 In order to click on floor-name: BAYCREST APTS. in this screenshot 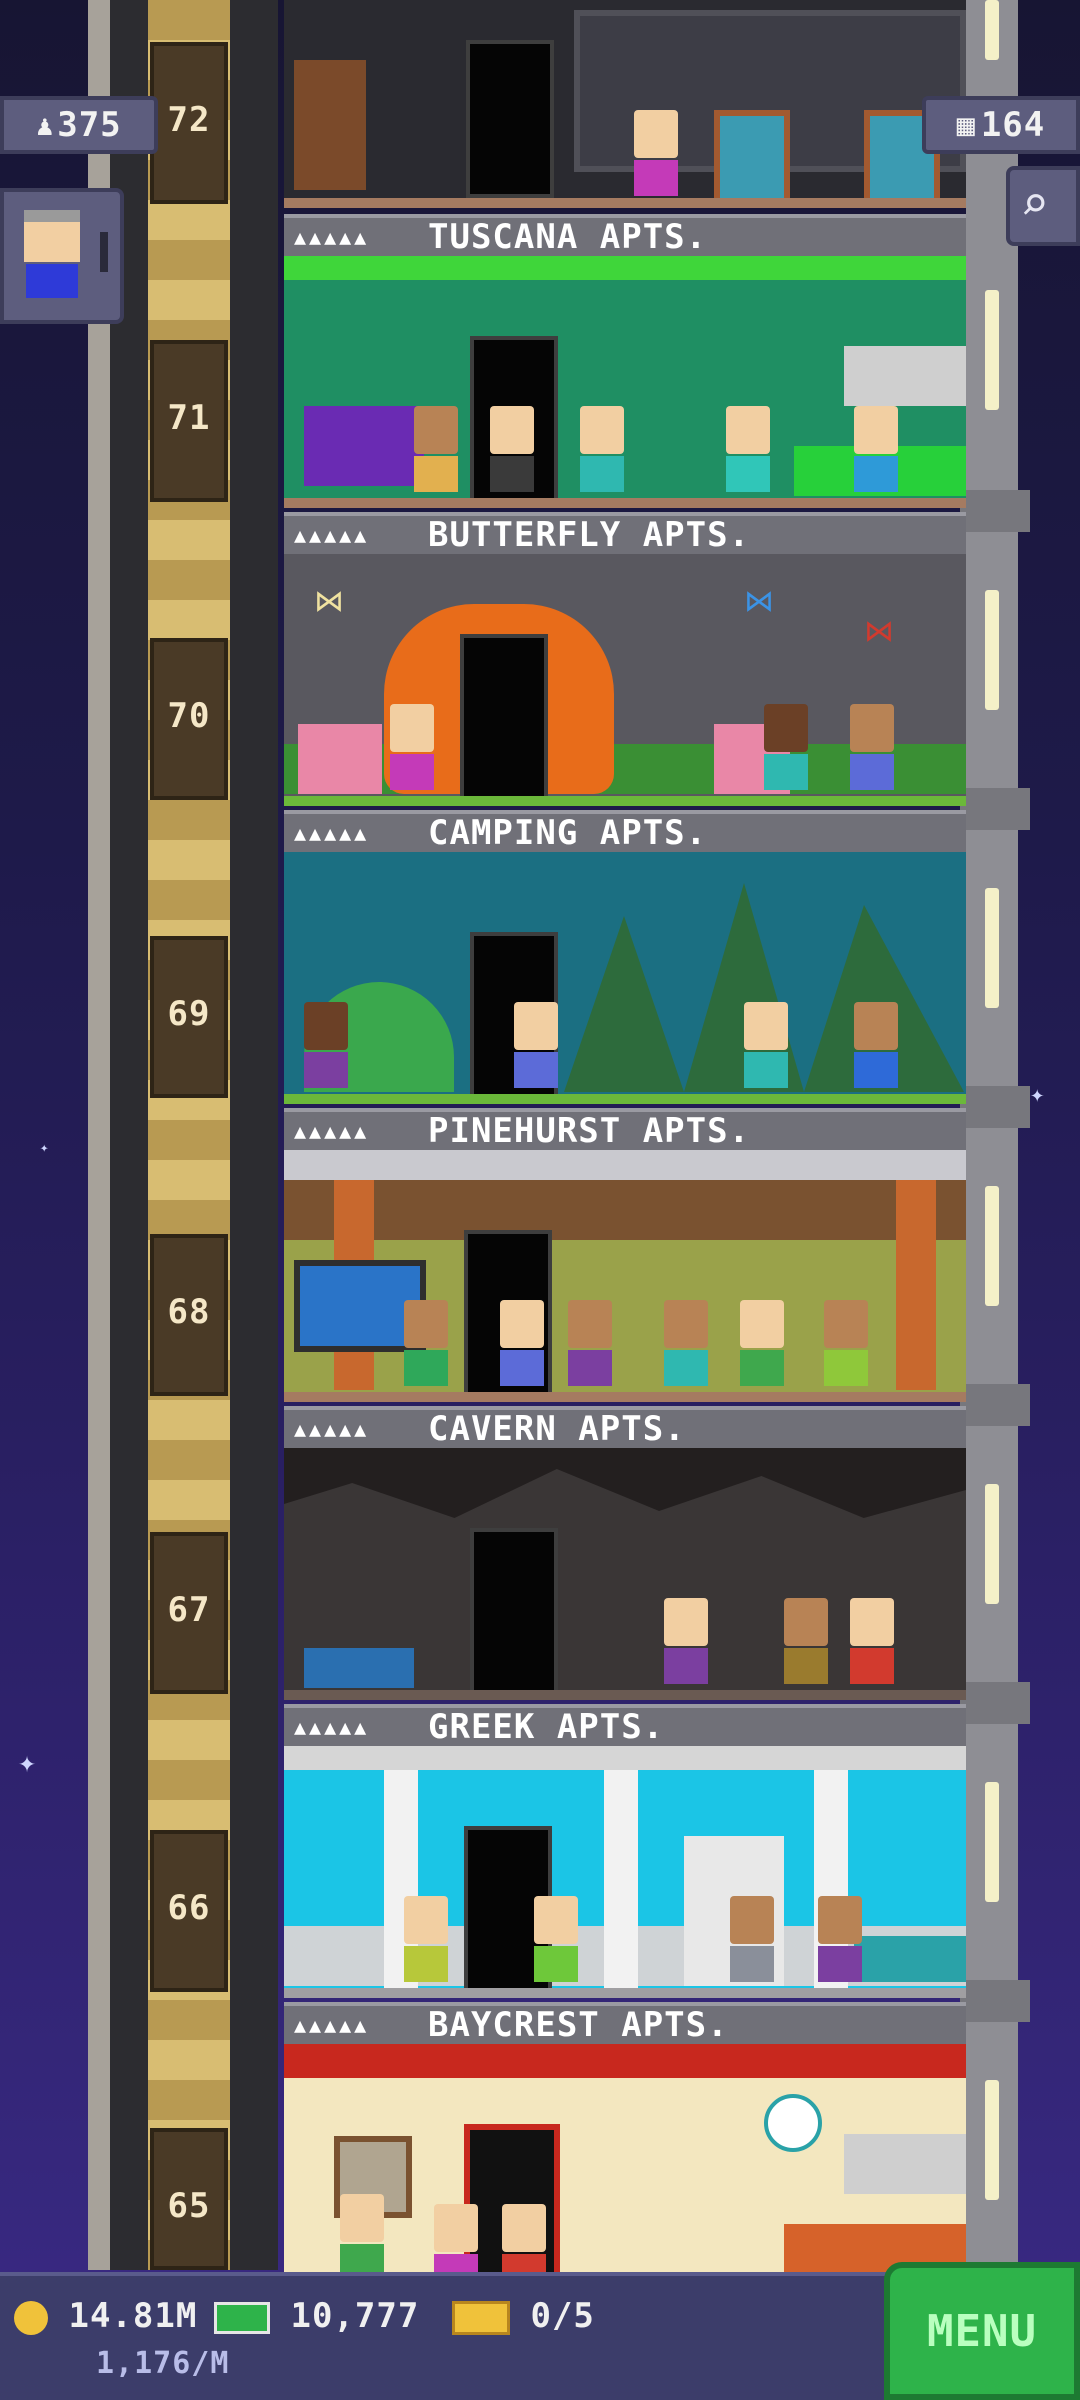, I will do `click(578, 2025)`.